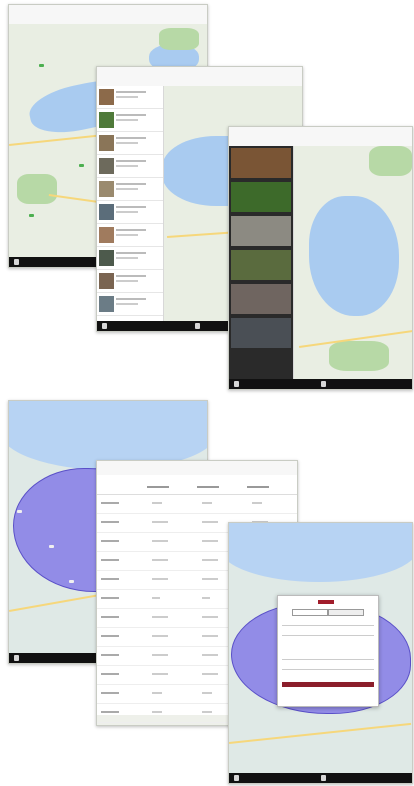 The image size is (414, 786). I want to click on cancel-button, so click(328, 694).